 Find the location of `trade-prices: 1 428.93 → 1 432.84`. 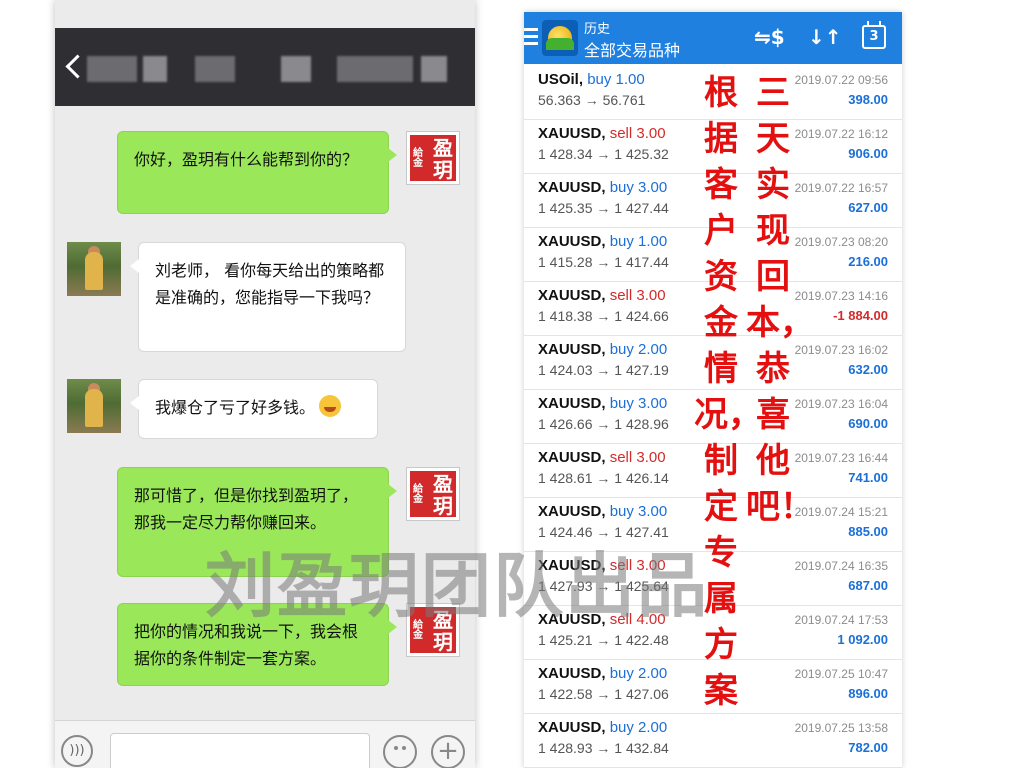

trade-prices: 1 428.93 → 1 432.84 is located at coordinates (603, 748).